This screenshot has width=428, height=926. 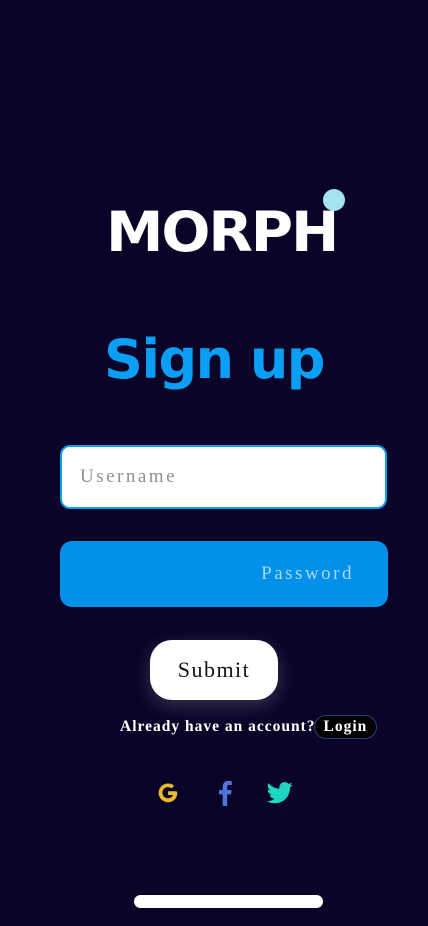 What do you see at coordinates (222, 232) in the screenshot?
I see `brand-name: MORPH` at bounding box center [222, 232].